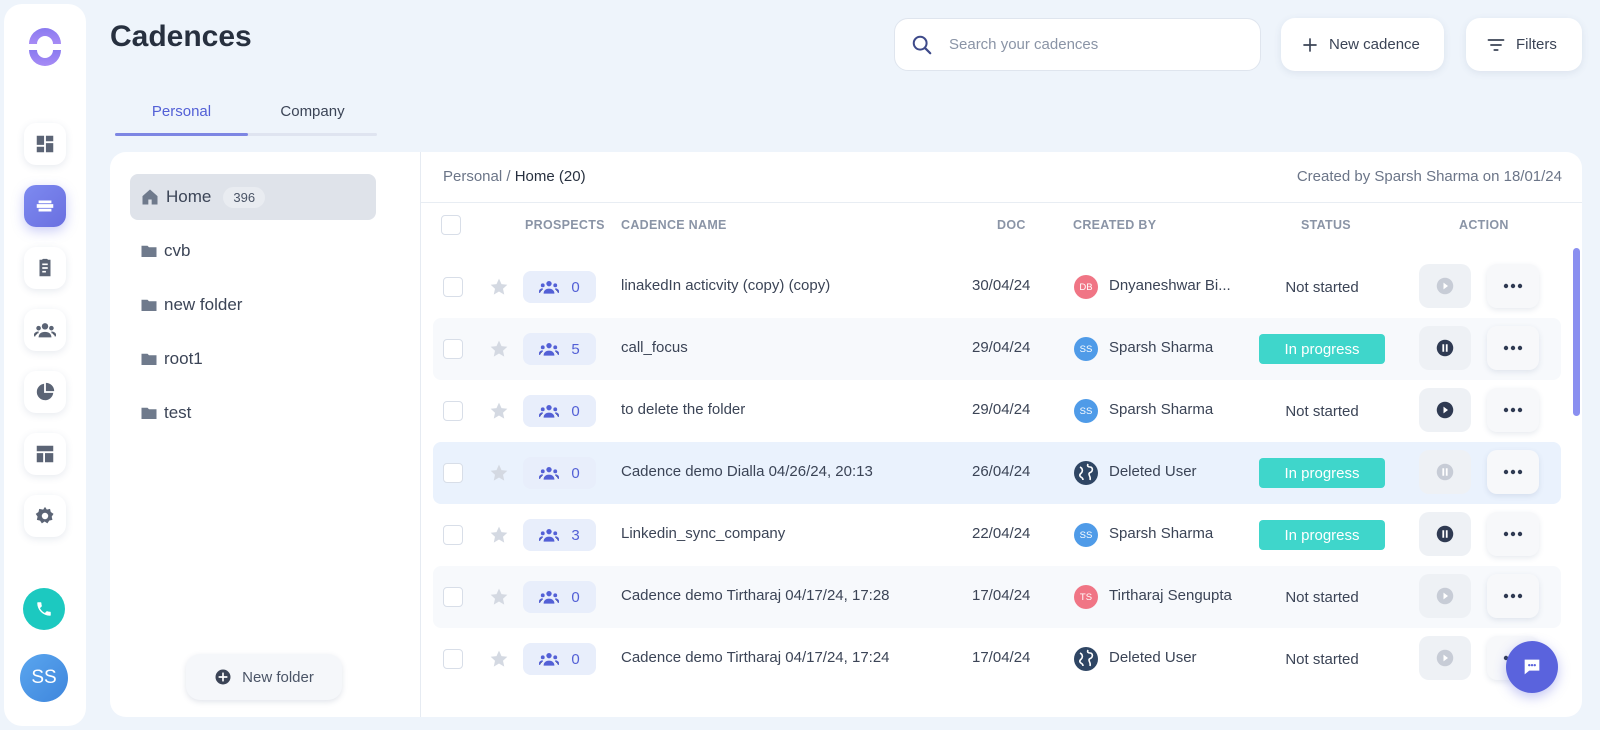 Image resolution: width=1600 pixels, height=730 pixels. Describe the element at coordinates (1011, 225) in the screenshot. I see `col-doc: DOC` at that location.